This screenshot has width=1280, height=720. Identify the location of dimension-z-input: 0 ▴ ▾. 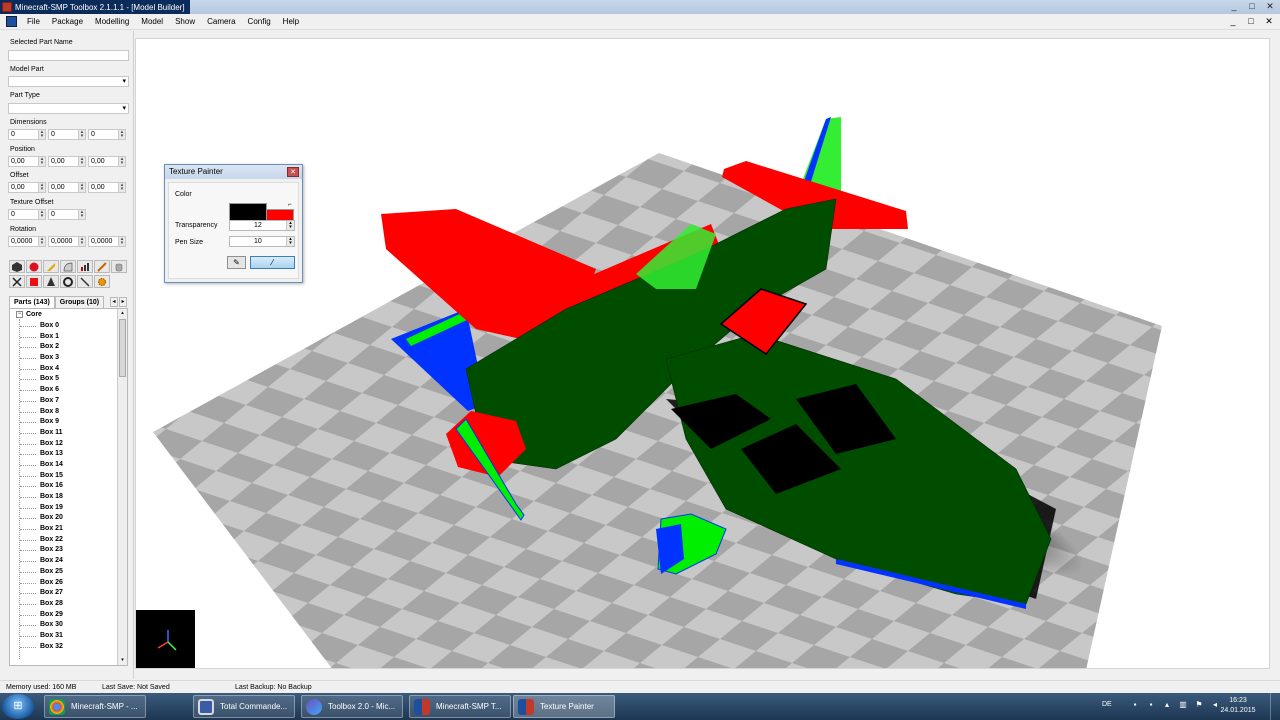
(107, 134).